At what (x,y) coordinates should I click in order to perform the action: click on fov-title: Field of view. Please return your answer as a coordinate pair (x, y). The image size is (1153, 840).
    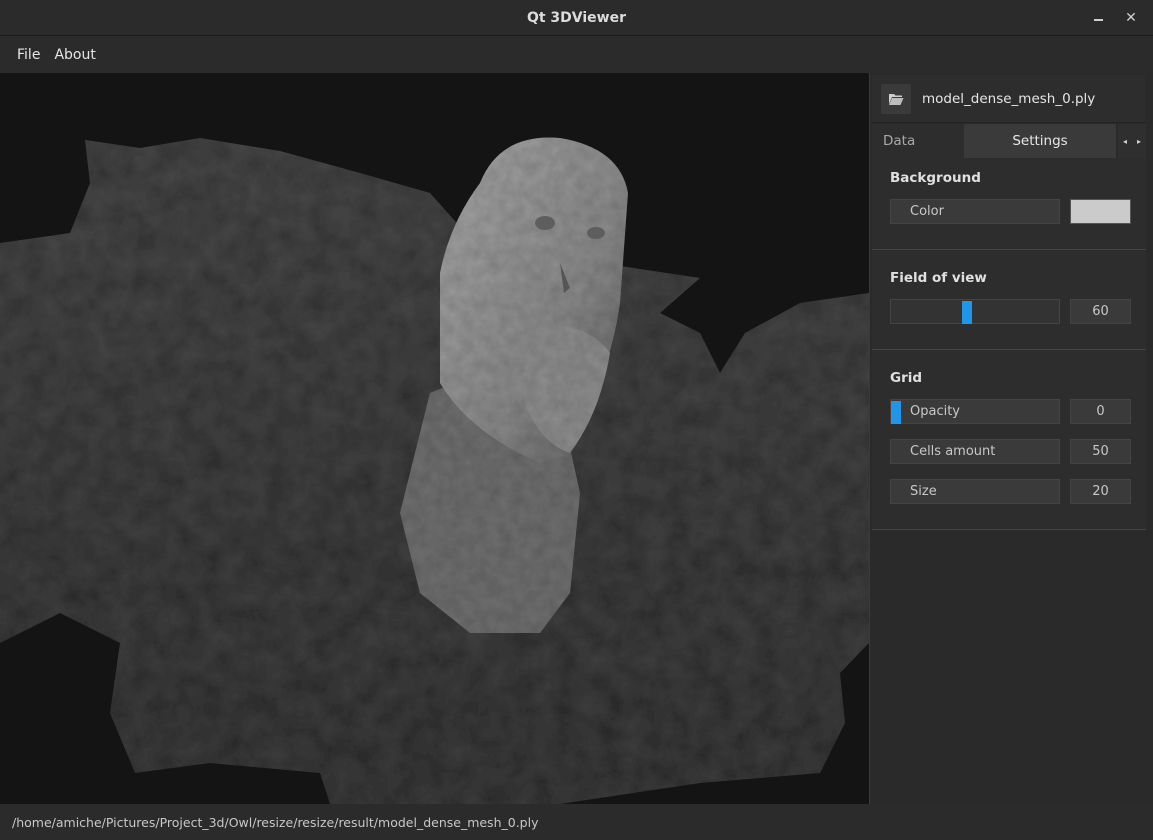
    Looking at the image, I should click on (938, 278).